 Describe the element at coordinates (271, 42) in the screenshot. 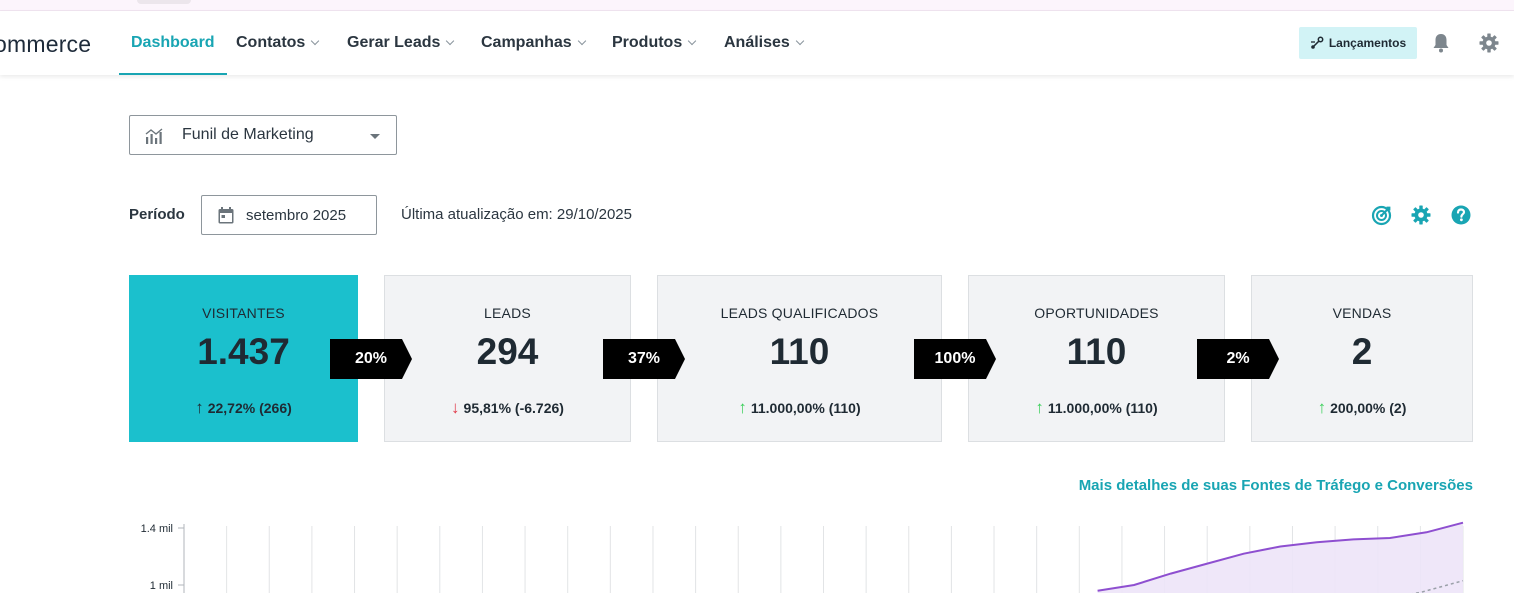

I see `nav-contatos-label: Contatos` at that location.